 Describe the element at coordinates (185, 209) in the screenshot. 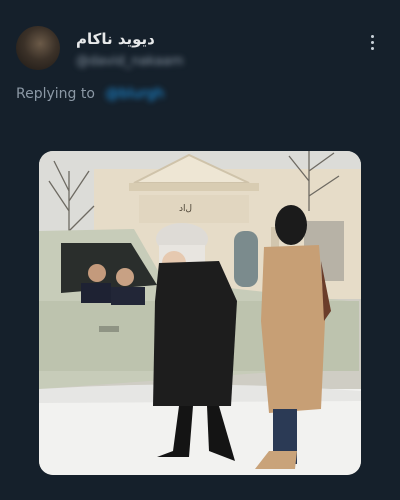

I see `building-sign: ل‌اد` at that location.